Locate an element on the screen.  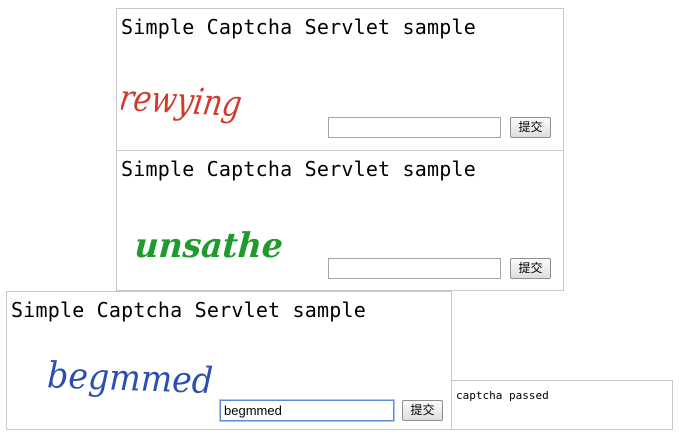
result-message: captcha passed is located at coordinates (502, 395).